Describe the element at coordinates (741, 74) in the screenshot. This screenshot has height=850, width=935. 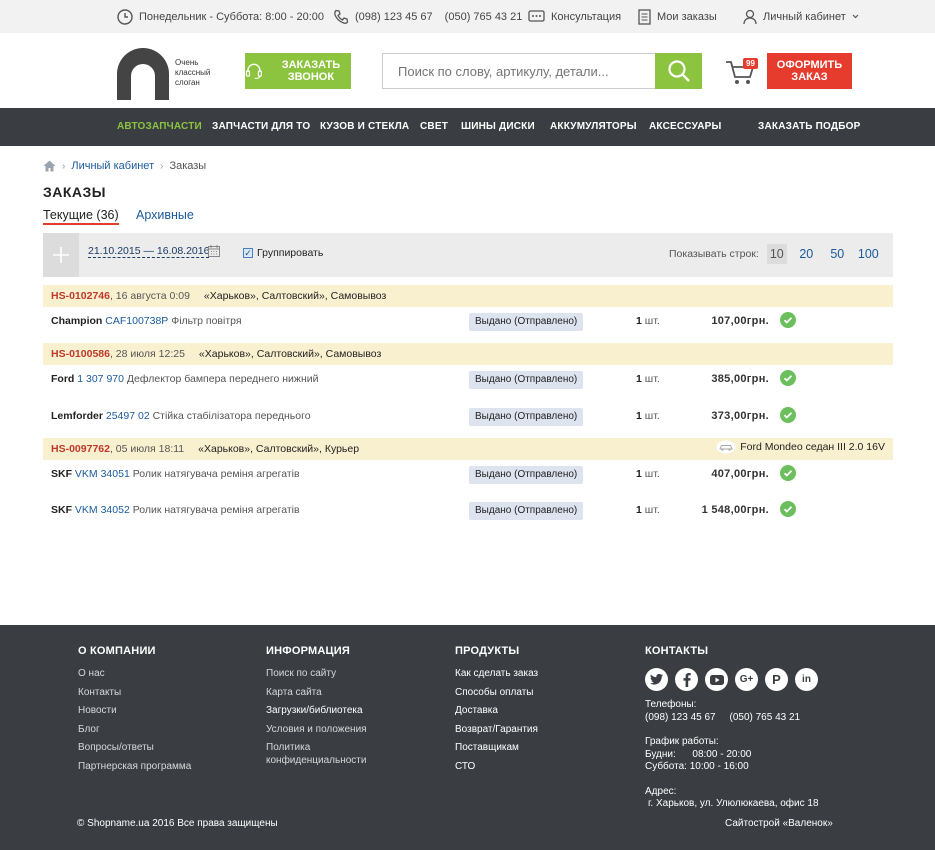
I see `cart: 99` at that location.